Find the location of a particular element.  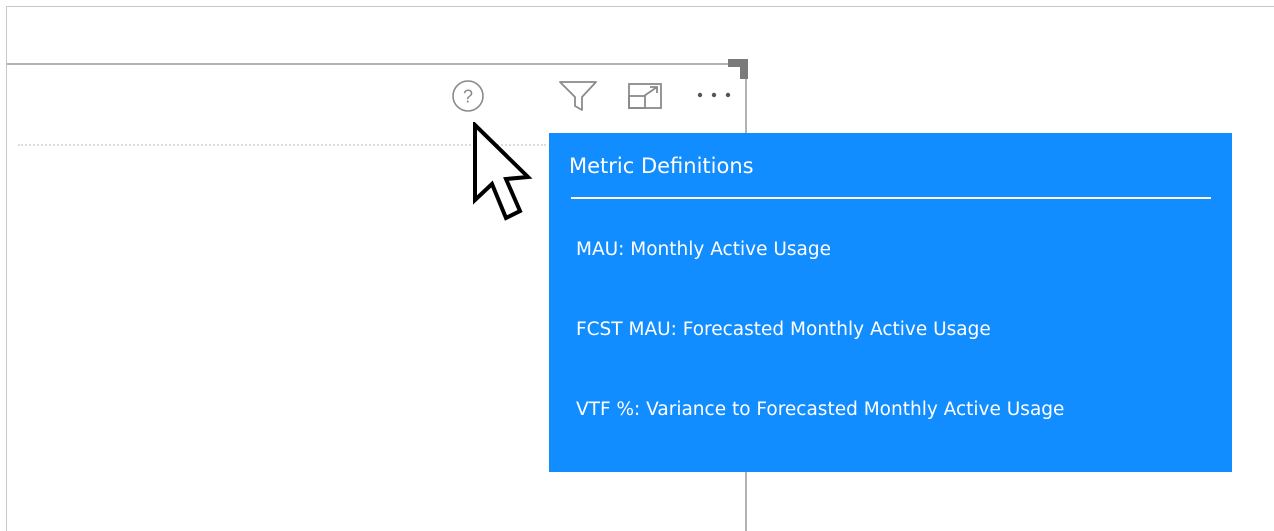

tooltip-definition-item: MAU: Monthly Active Usage is located at coordinates (703, 249).